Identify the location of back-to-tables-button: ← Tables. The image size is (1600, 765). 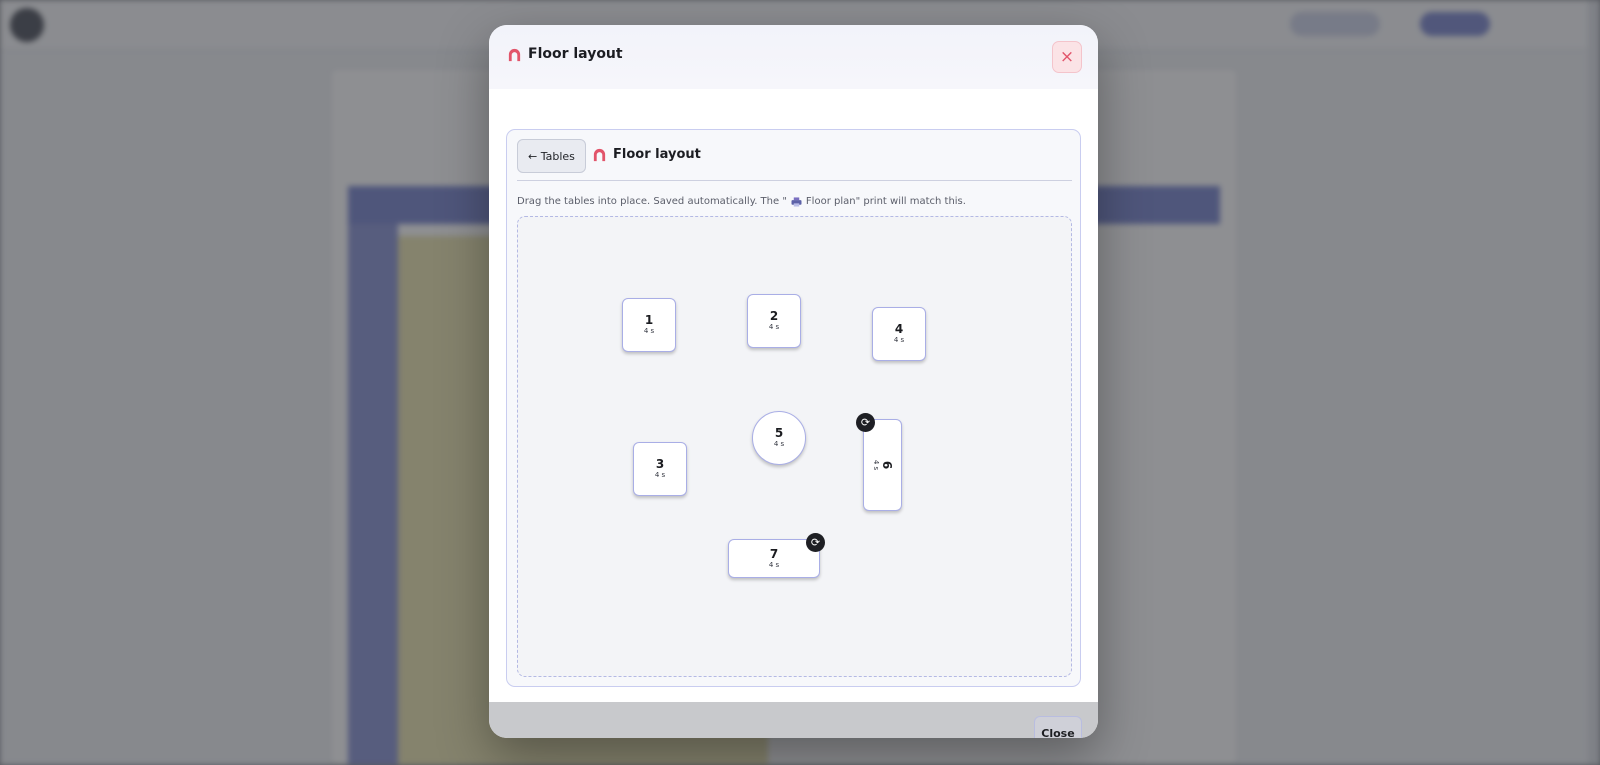
(551, 156).